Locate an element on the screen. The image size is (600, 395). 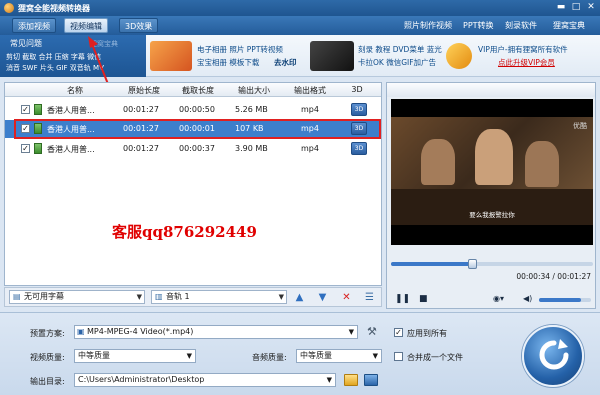
window-title: 狸窝全能视频转换器 is located at coordinates (54, 8).